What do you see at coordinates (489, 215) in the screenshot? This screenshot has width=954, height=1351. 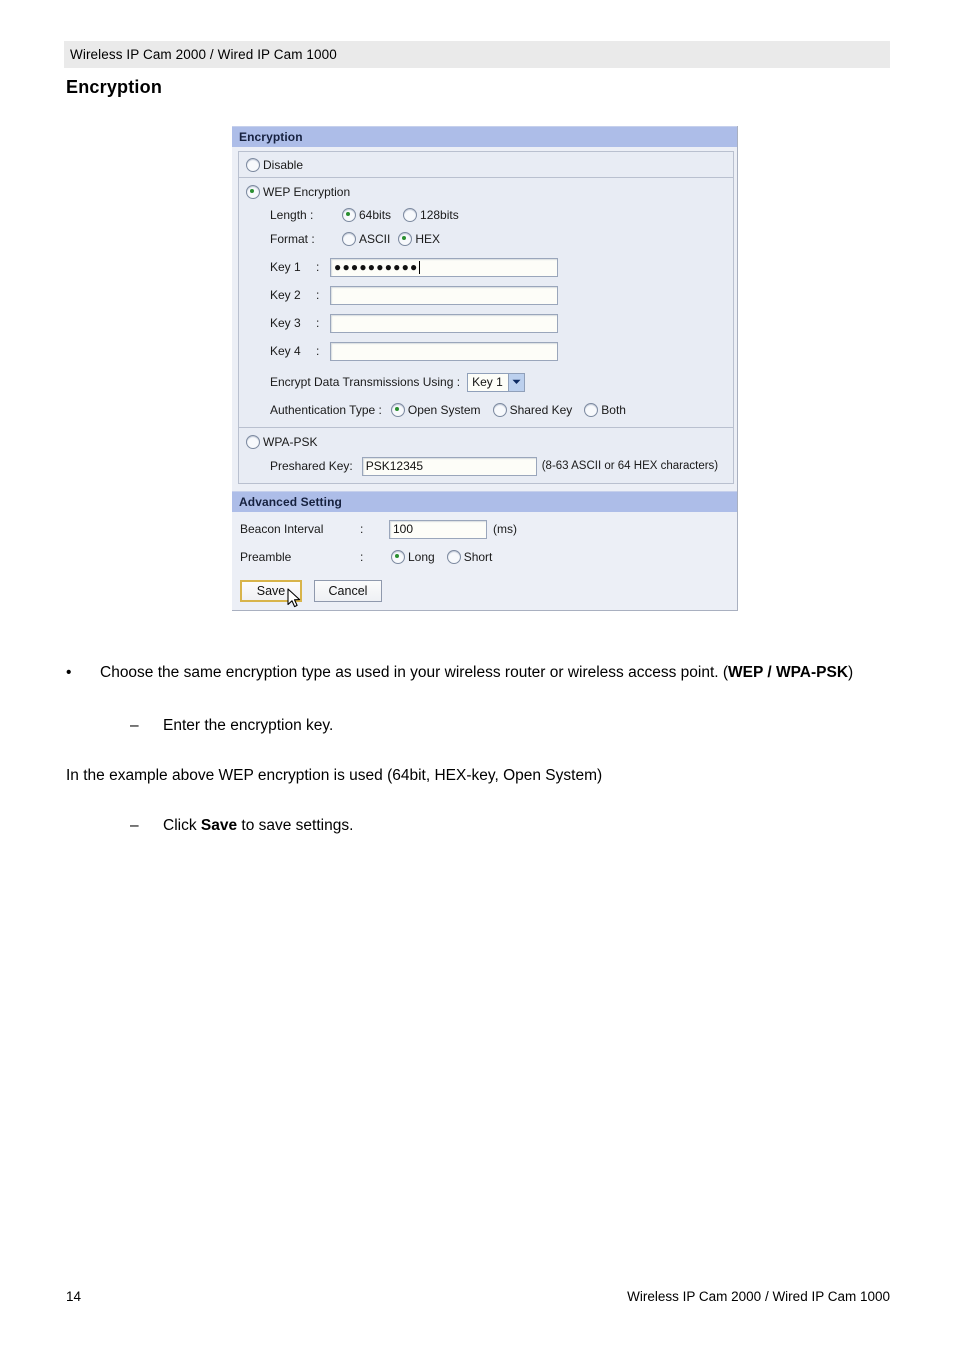 I see `wep-length-row: Length : 64bits 128bits` at bounding box center [489, 215].